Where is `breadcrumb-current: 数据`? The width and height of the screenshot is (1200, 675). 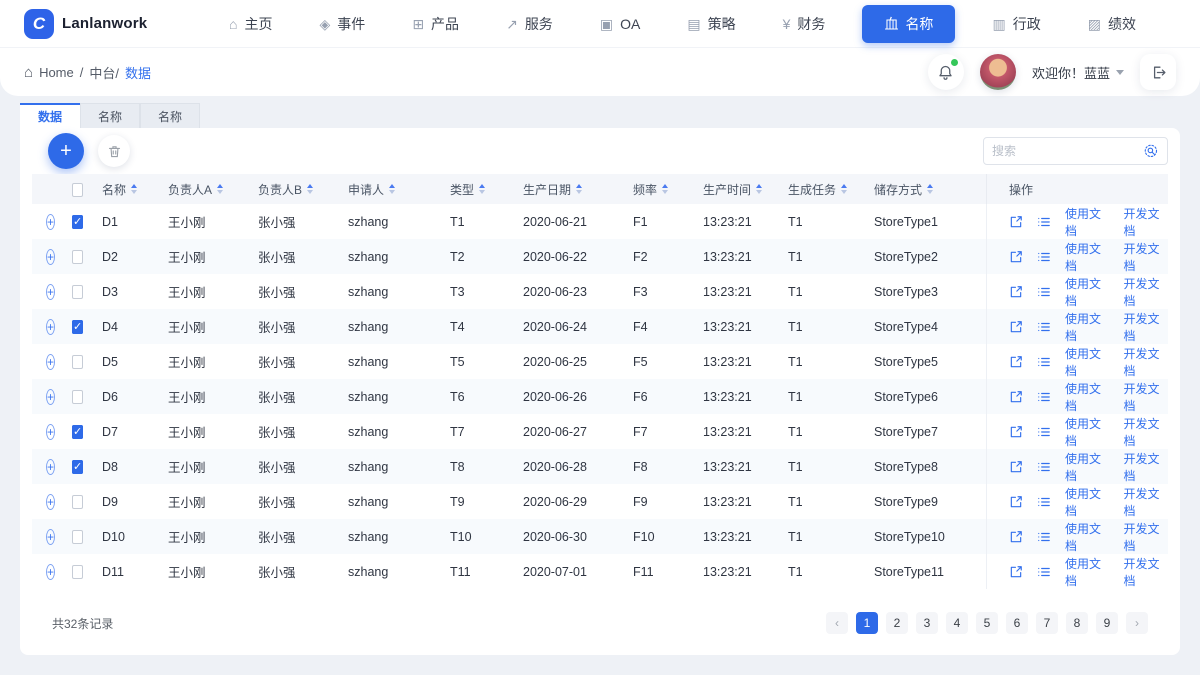 breadcrumb-current: 数据 is located at coordinates (138, 72).